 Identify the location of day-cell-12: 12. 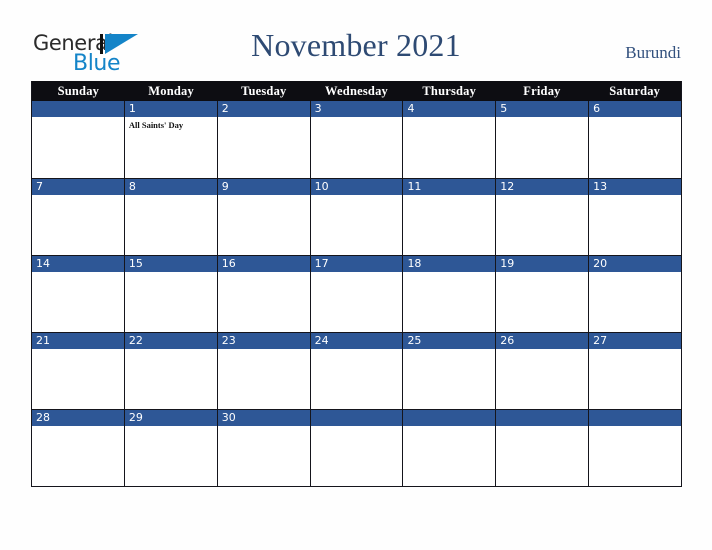
(542, 217).